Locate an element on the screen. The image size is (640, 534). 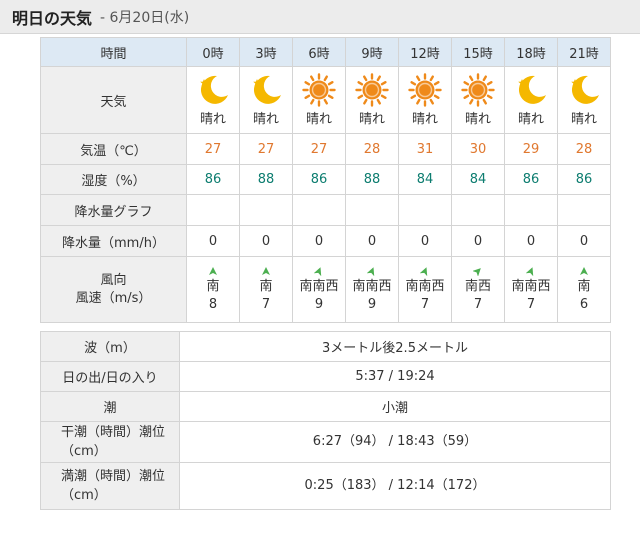
hour-cell: 0時 is located at coordinates (213, 52).